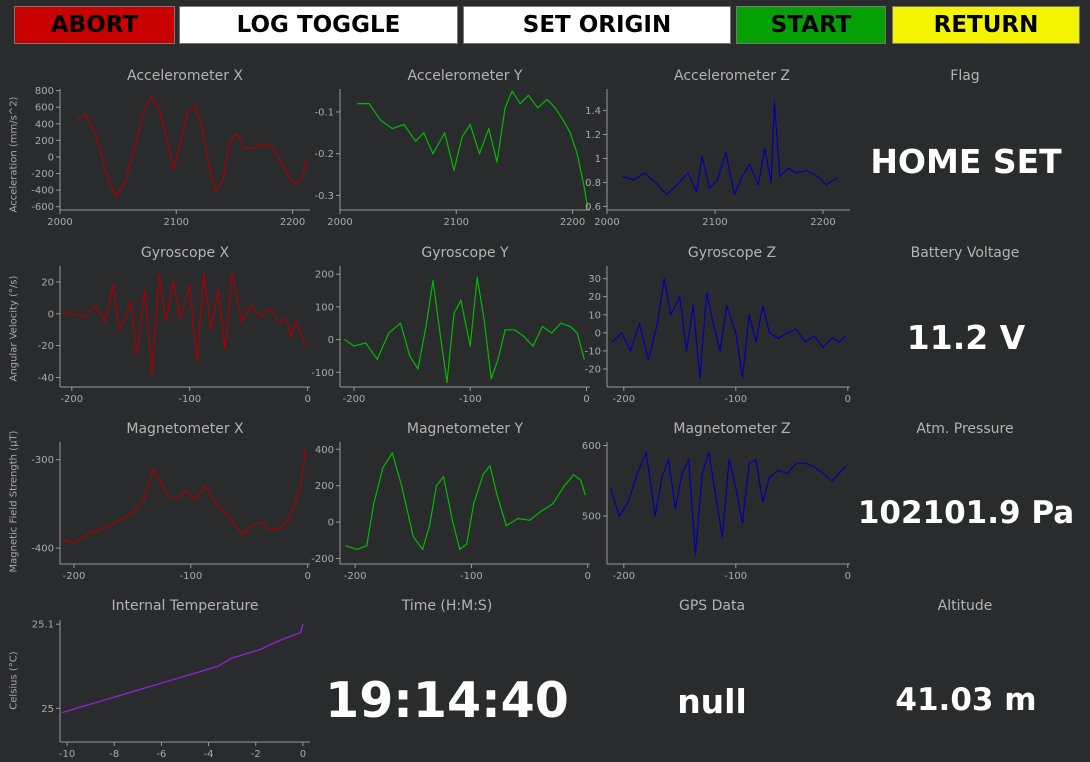  Describe the element at coordinates (46, 346) in the screenshot. I see `y-tick-label: -20` at that location.